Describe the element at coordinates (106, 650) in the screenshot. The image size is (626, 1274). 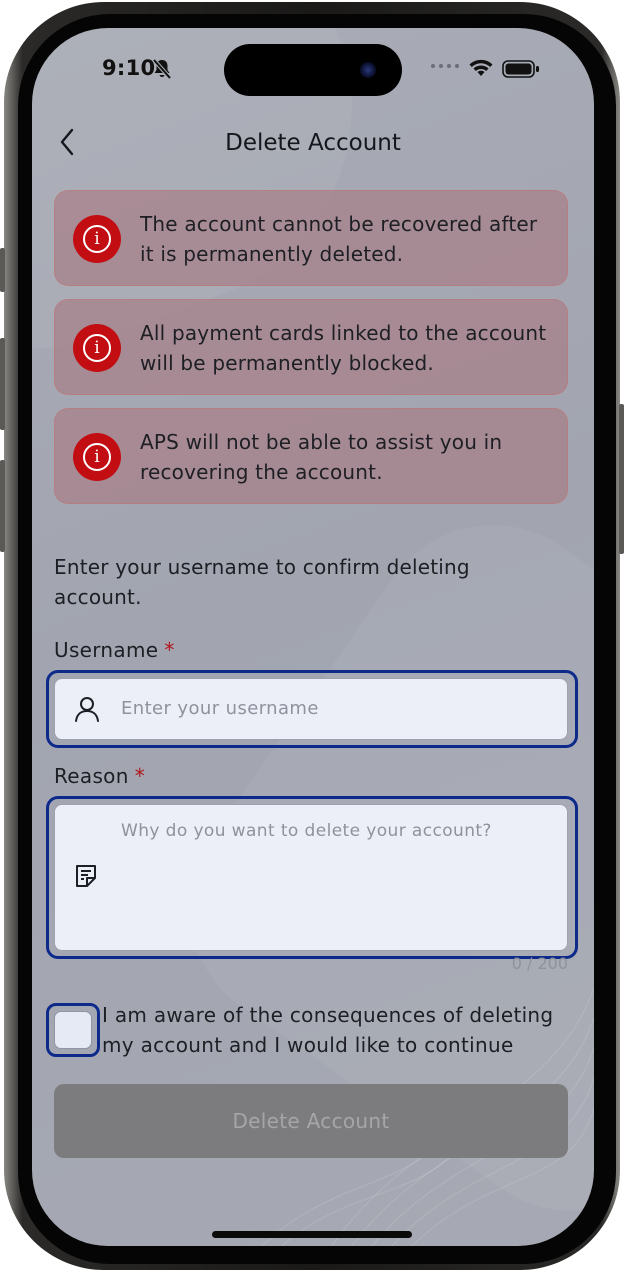
I see `username-label-text: Username` at that location.